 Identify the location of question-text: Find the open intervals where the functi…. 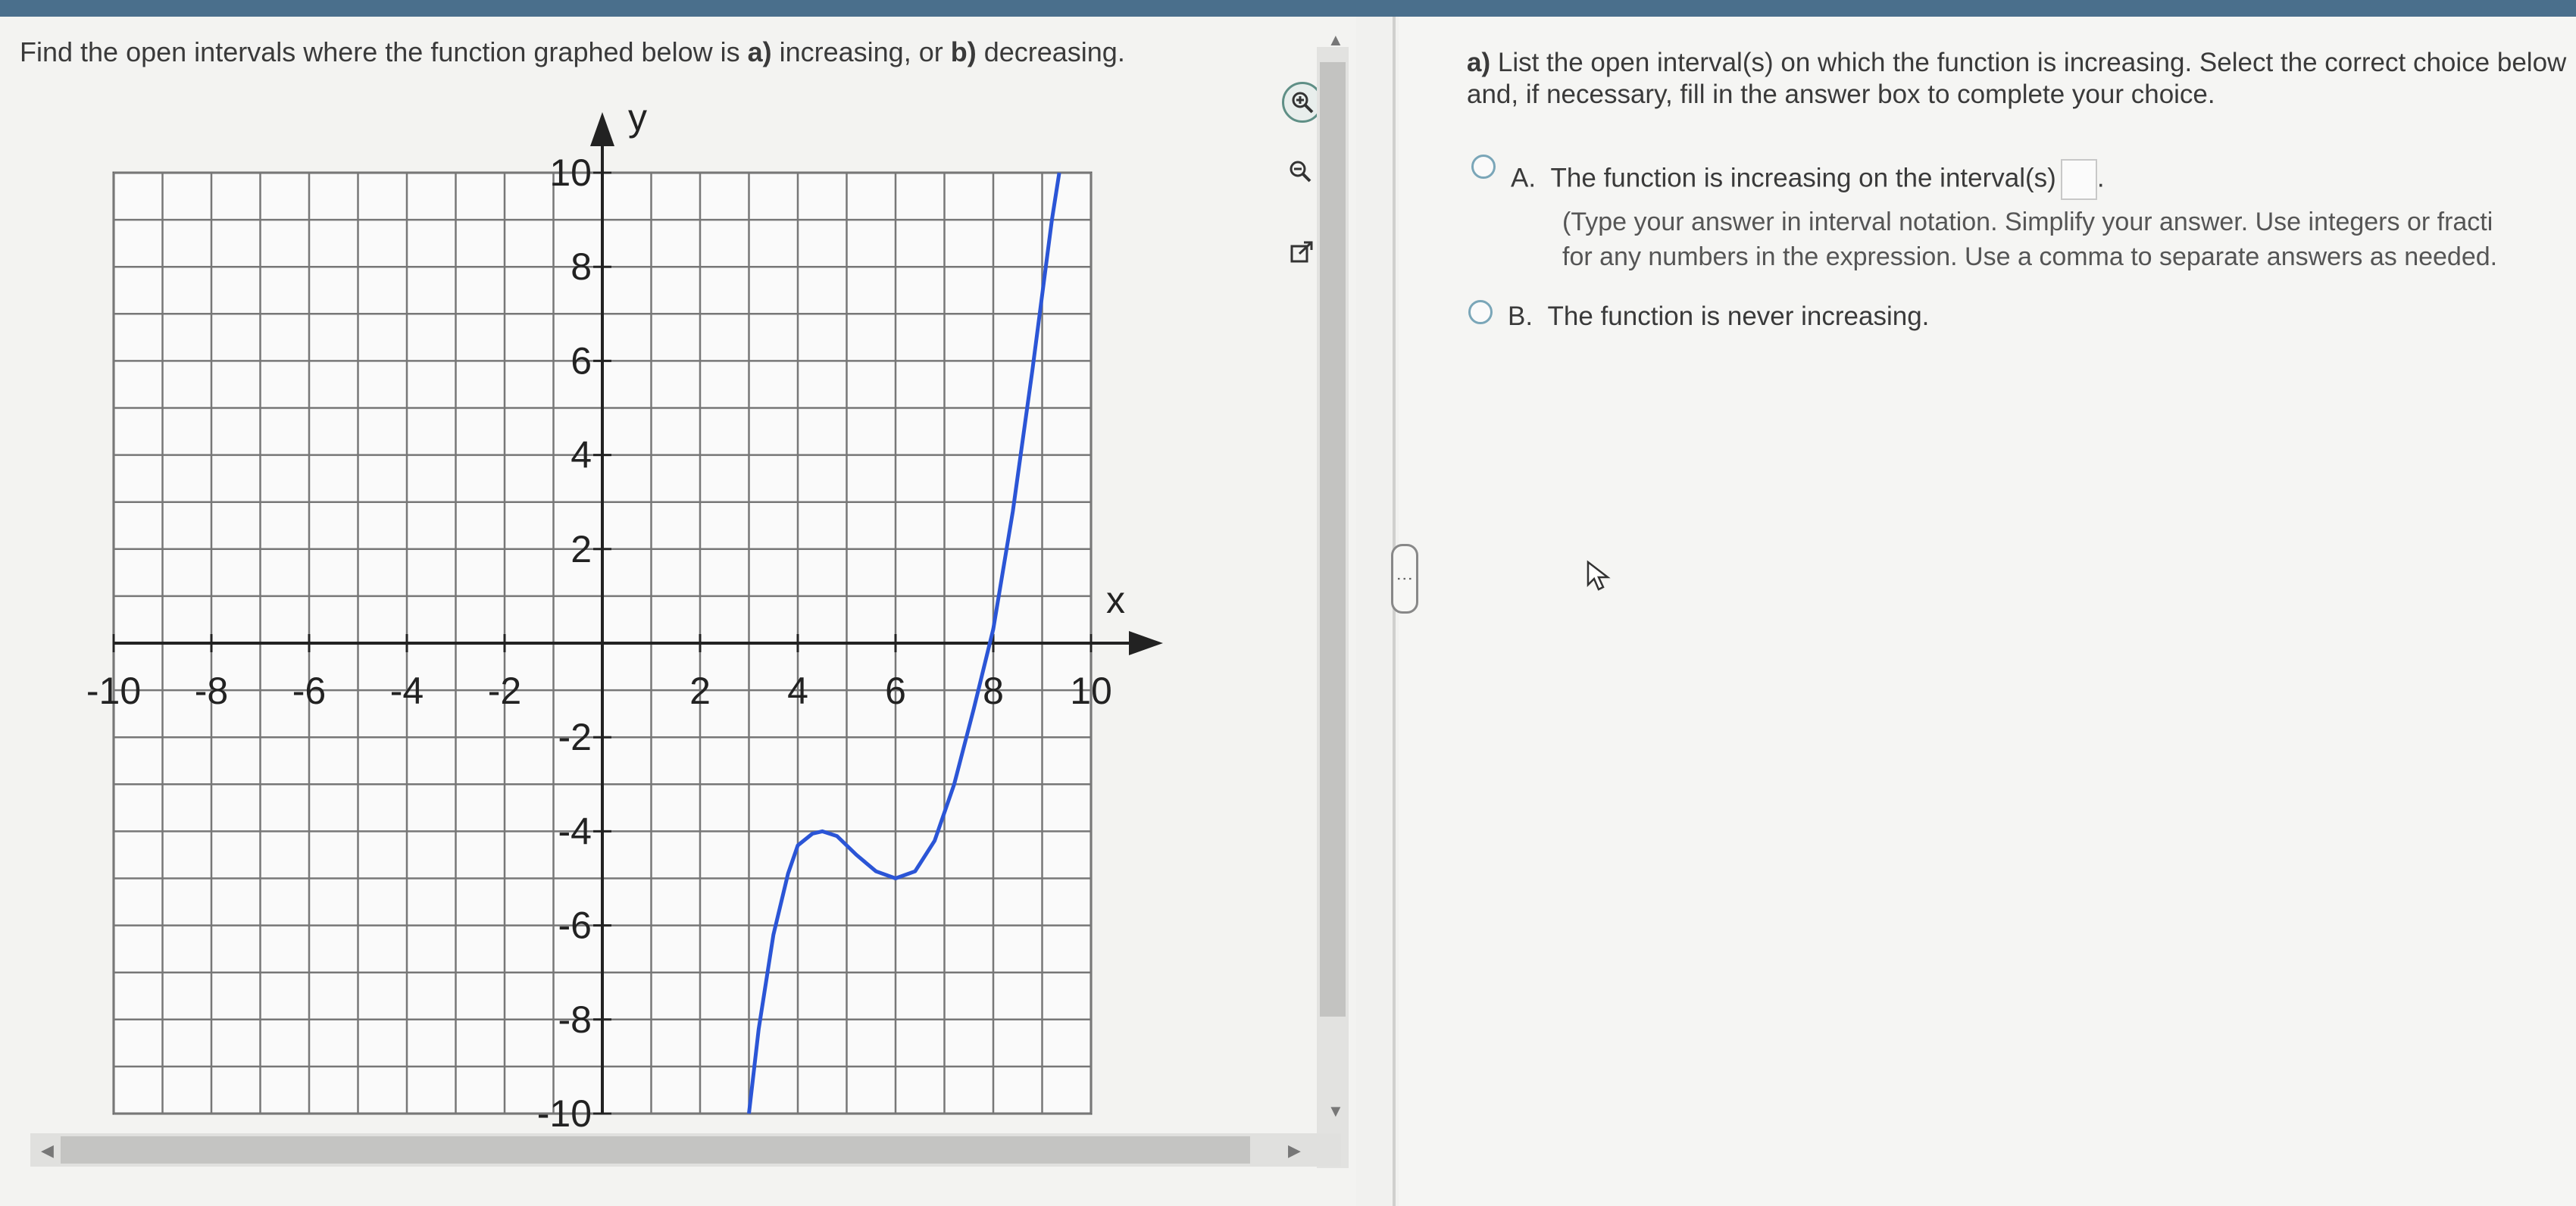
(572, 52).